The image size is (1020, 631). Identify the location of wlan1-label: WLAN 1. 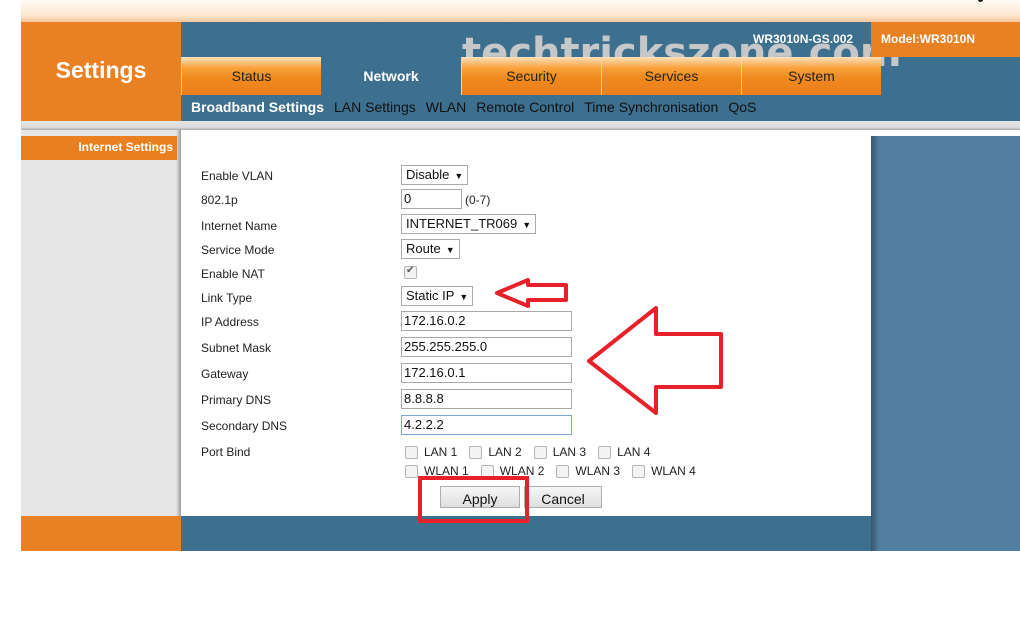
(446, 471).